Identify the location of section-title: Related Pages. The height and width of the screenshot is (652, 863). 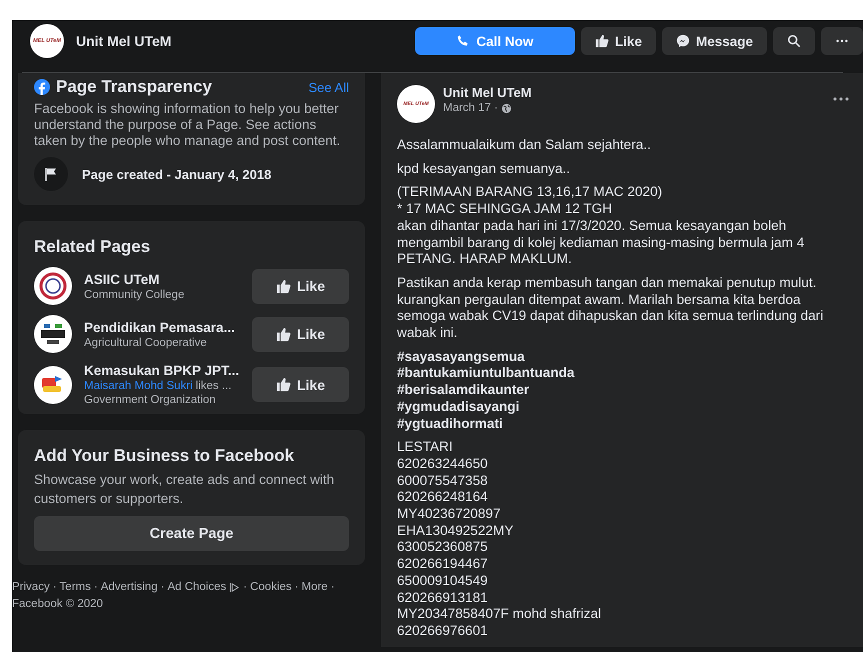
(93, 246).